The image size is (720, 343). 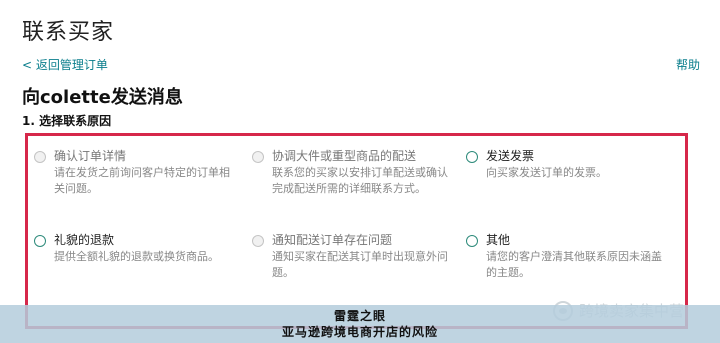 I want to click on reason-courtesy-refund: 礼貌的退款 提供全额礼貌的退款或换货商品。, so click(x=134, y=248).